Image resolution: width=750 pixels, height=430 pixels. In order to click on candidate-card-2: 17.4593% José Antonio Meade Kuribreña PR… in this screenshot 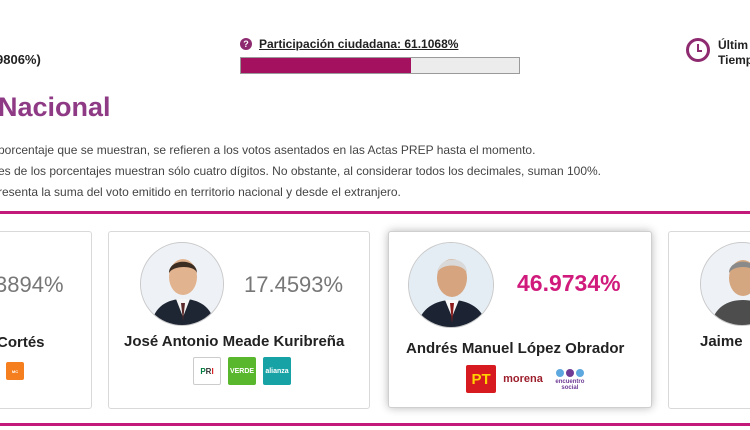, I will do `click(239, 320)`.